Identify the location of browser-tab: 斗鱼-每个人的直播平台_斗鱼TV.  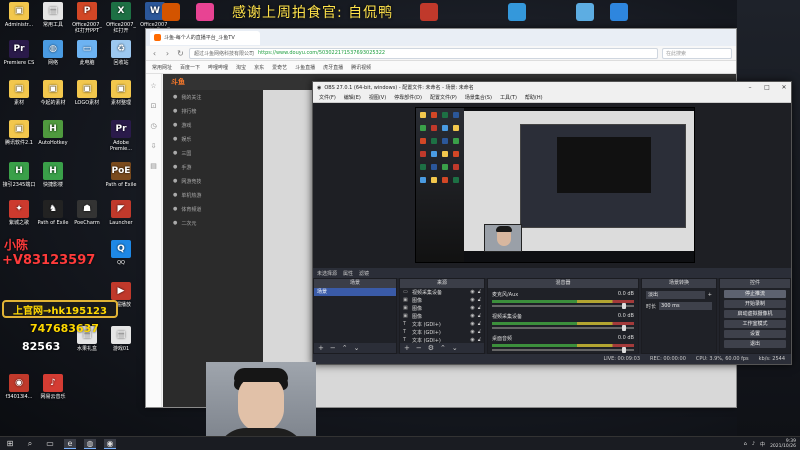
(205, 37).